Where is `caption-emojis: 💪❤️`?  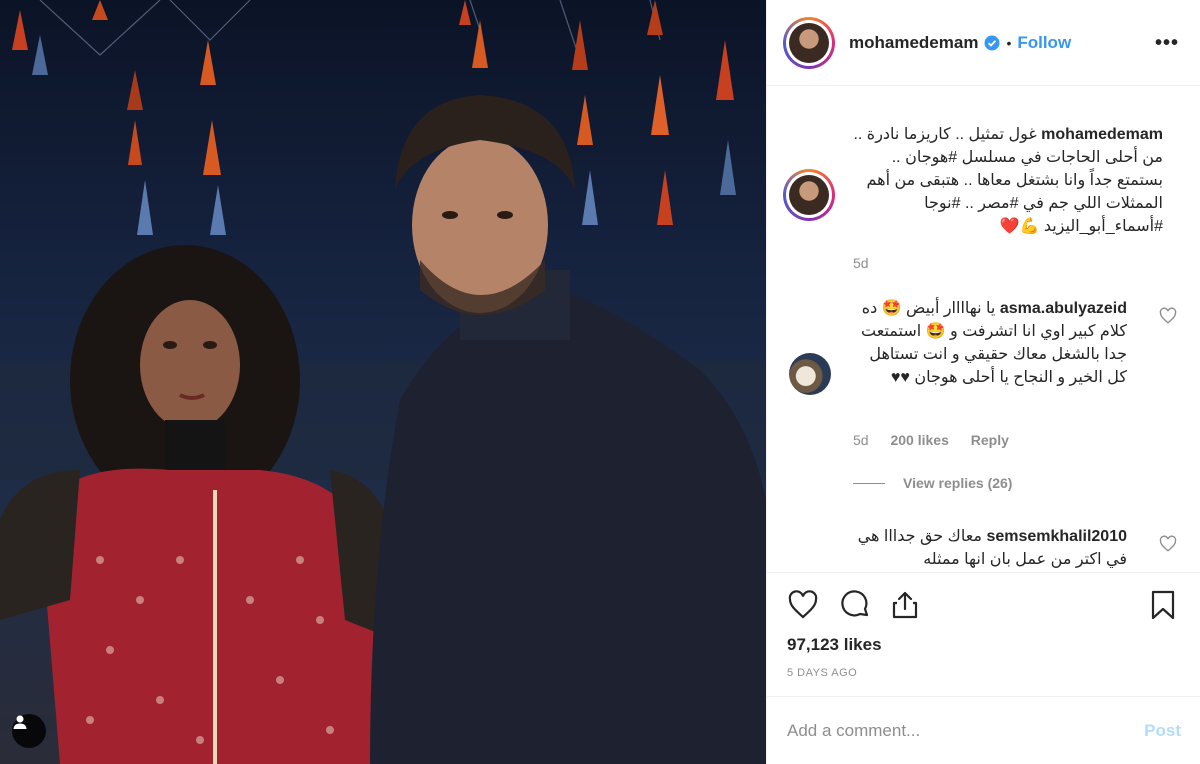
caption-emojis: 💪❤️ is located at coordinates (1019, 226).